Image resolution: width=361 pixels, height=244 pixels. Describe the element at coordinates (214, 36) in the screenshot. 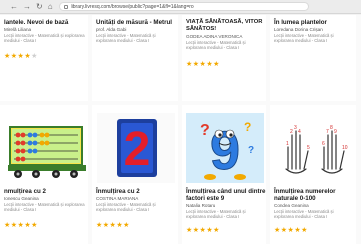

I see `course-author: GODEA ADINA VERONICA` at that location.